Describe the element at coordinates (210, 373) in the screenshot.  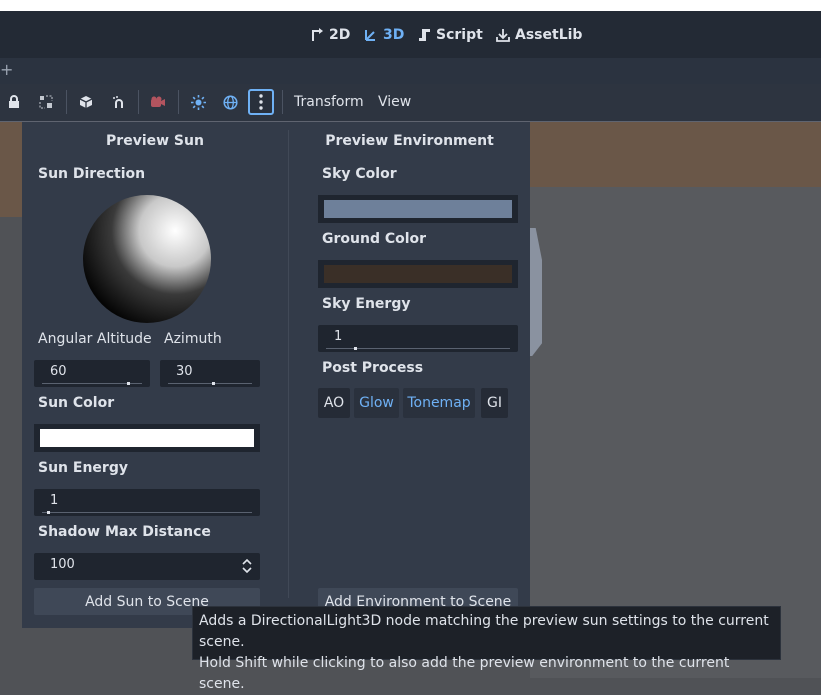
I see `azimuth-spinbox: 30` at that location.